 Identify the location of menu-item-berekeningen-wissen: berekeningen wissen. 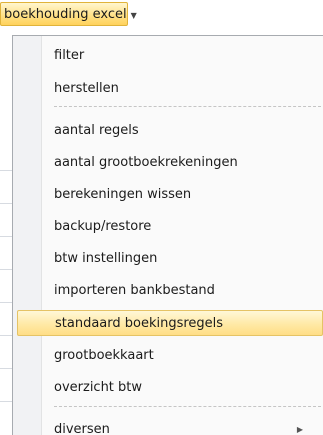
(170, 194).